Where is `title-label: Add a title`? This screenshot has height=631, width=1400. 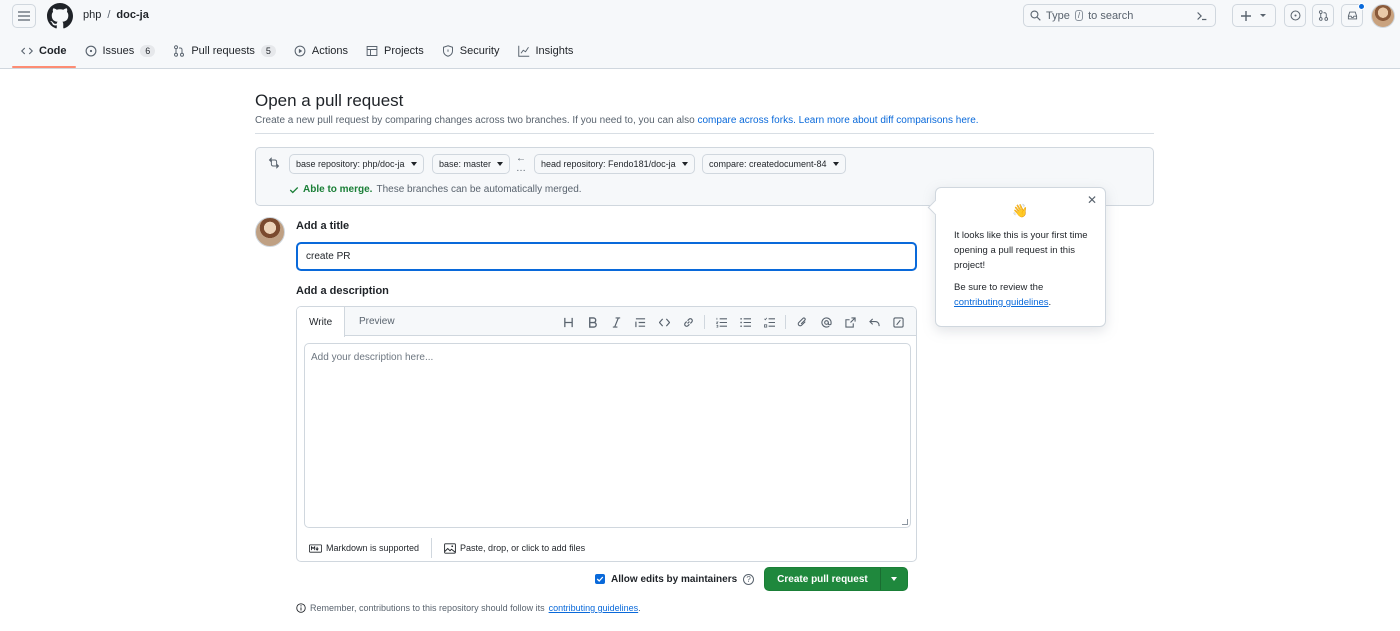 title-label: Add a title is located at coordinates (323, 226).